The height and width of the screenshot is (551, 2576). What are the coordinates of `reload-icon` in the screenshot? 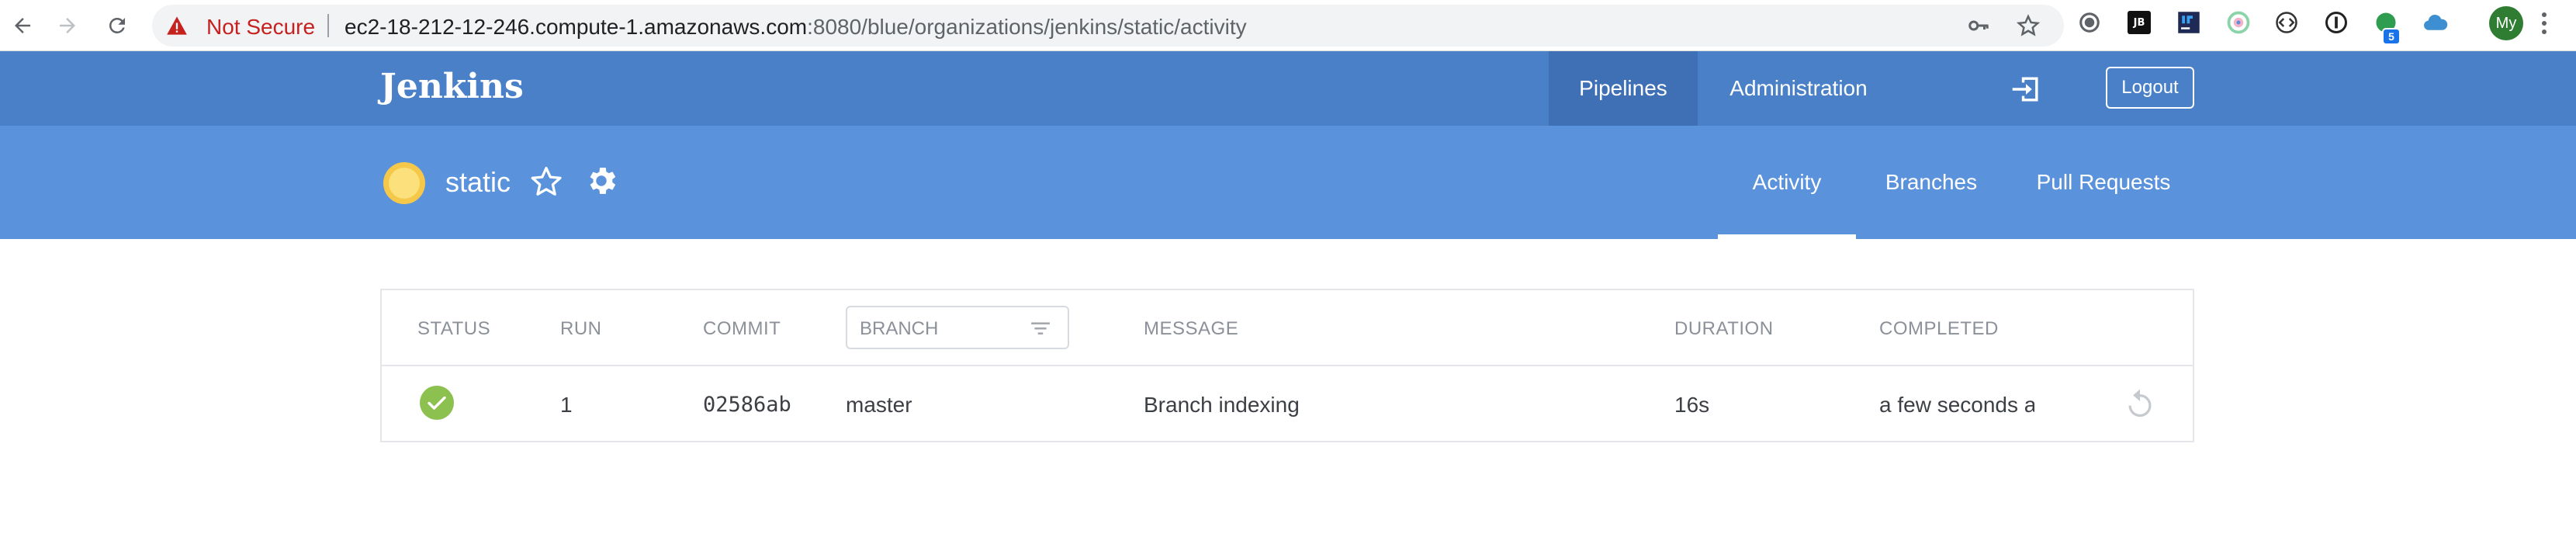 It's located at (117, 25).